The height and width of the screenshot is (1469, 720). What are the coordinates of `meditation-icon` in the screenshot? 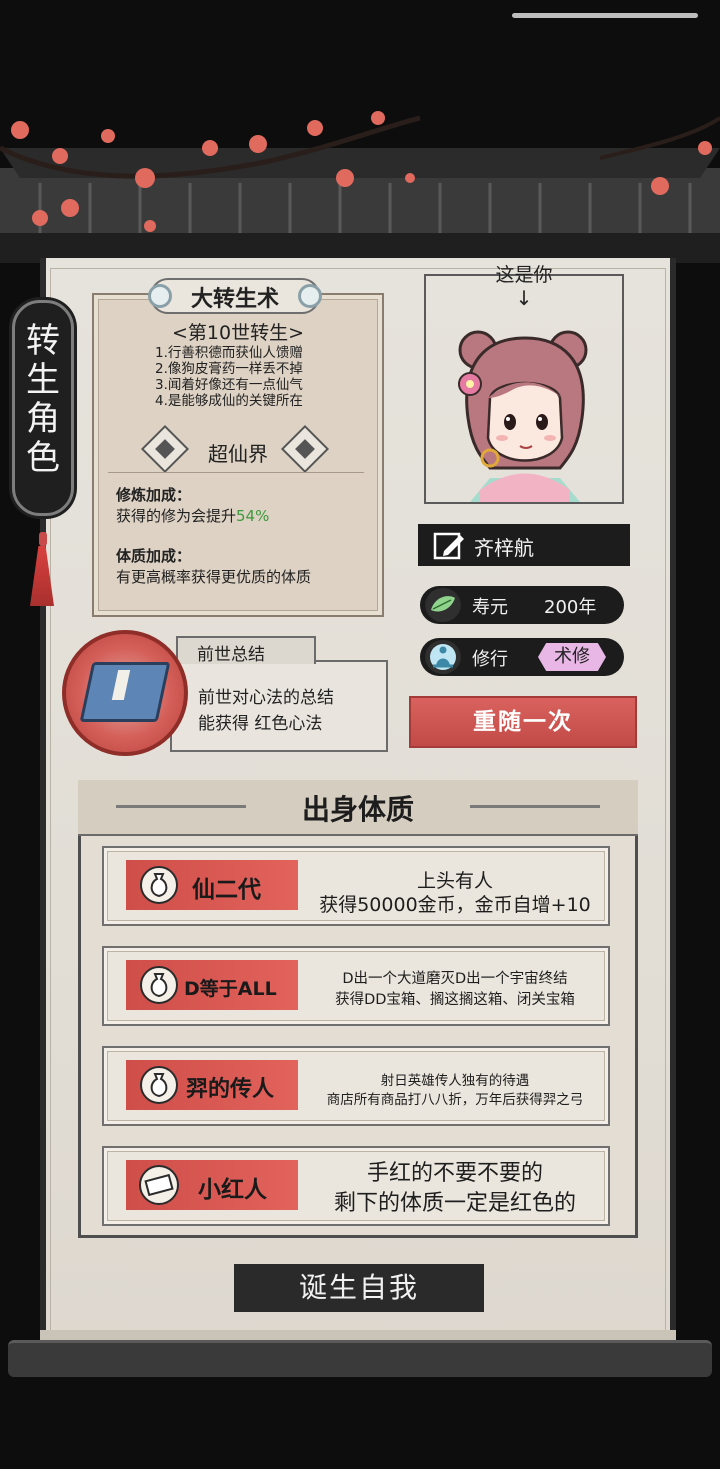 It's located at (443, 657).